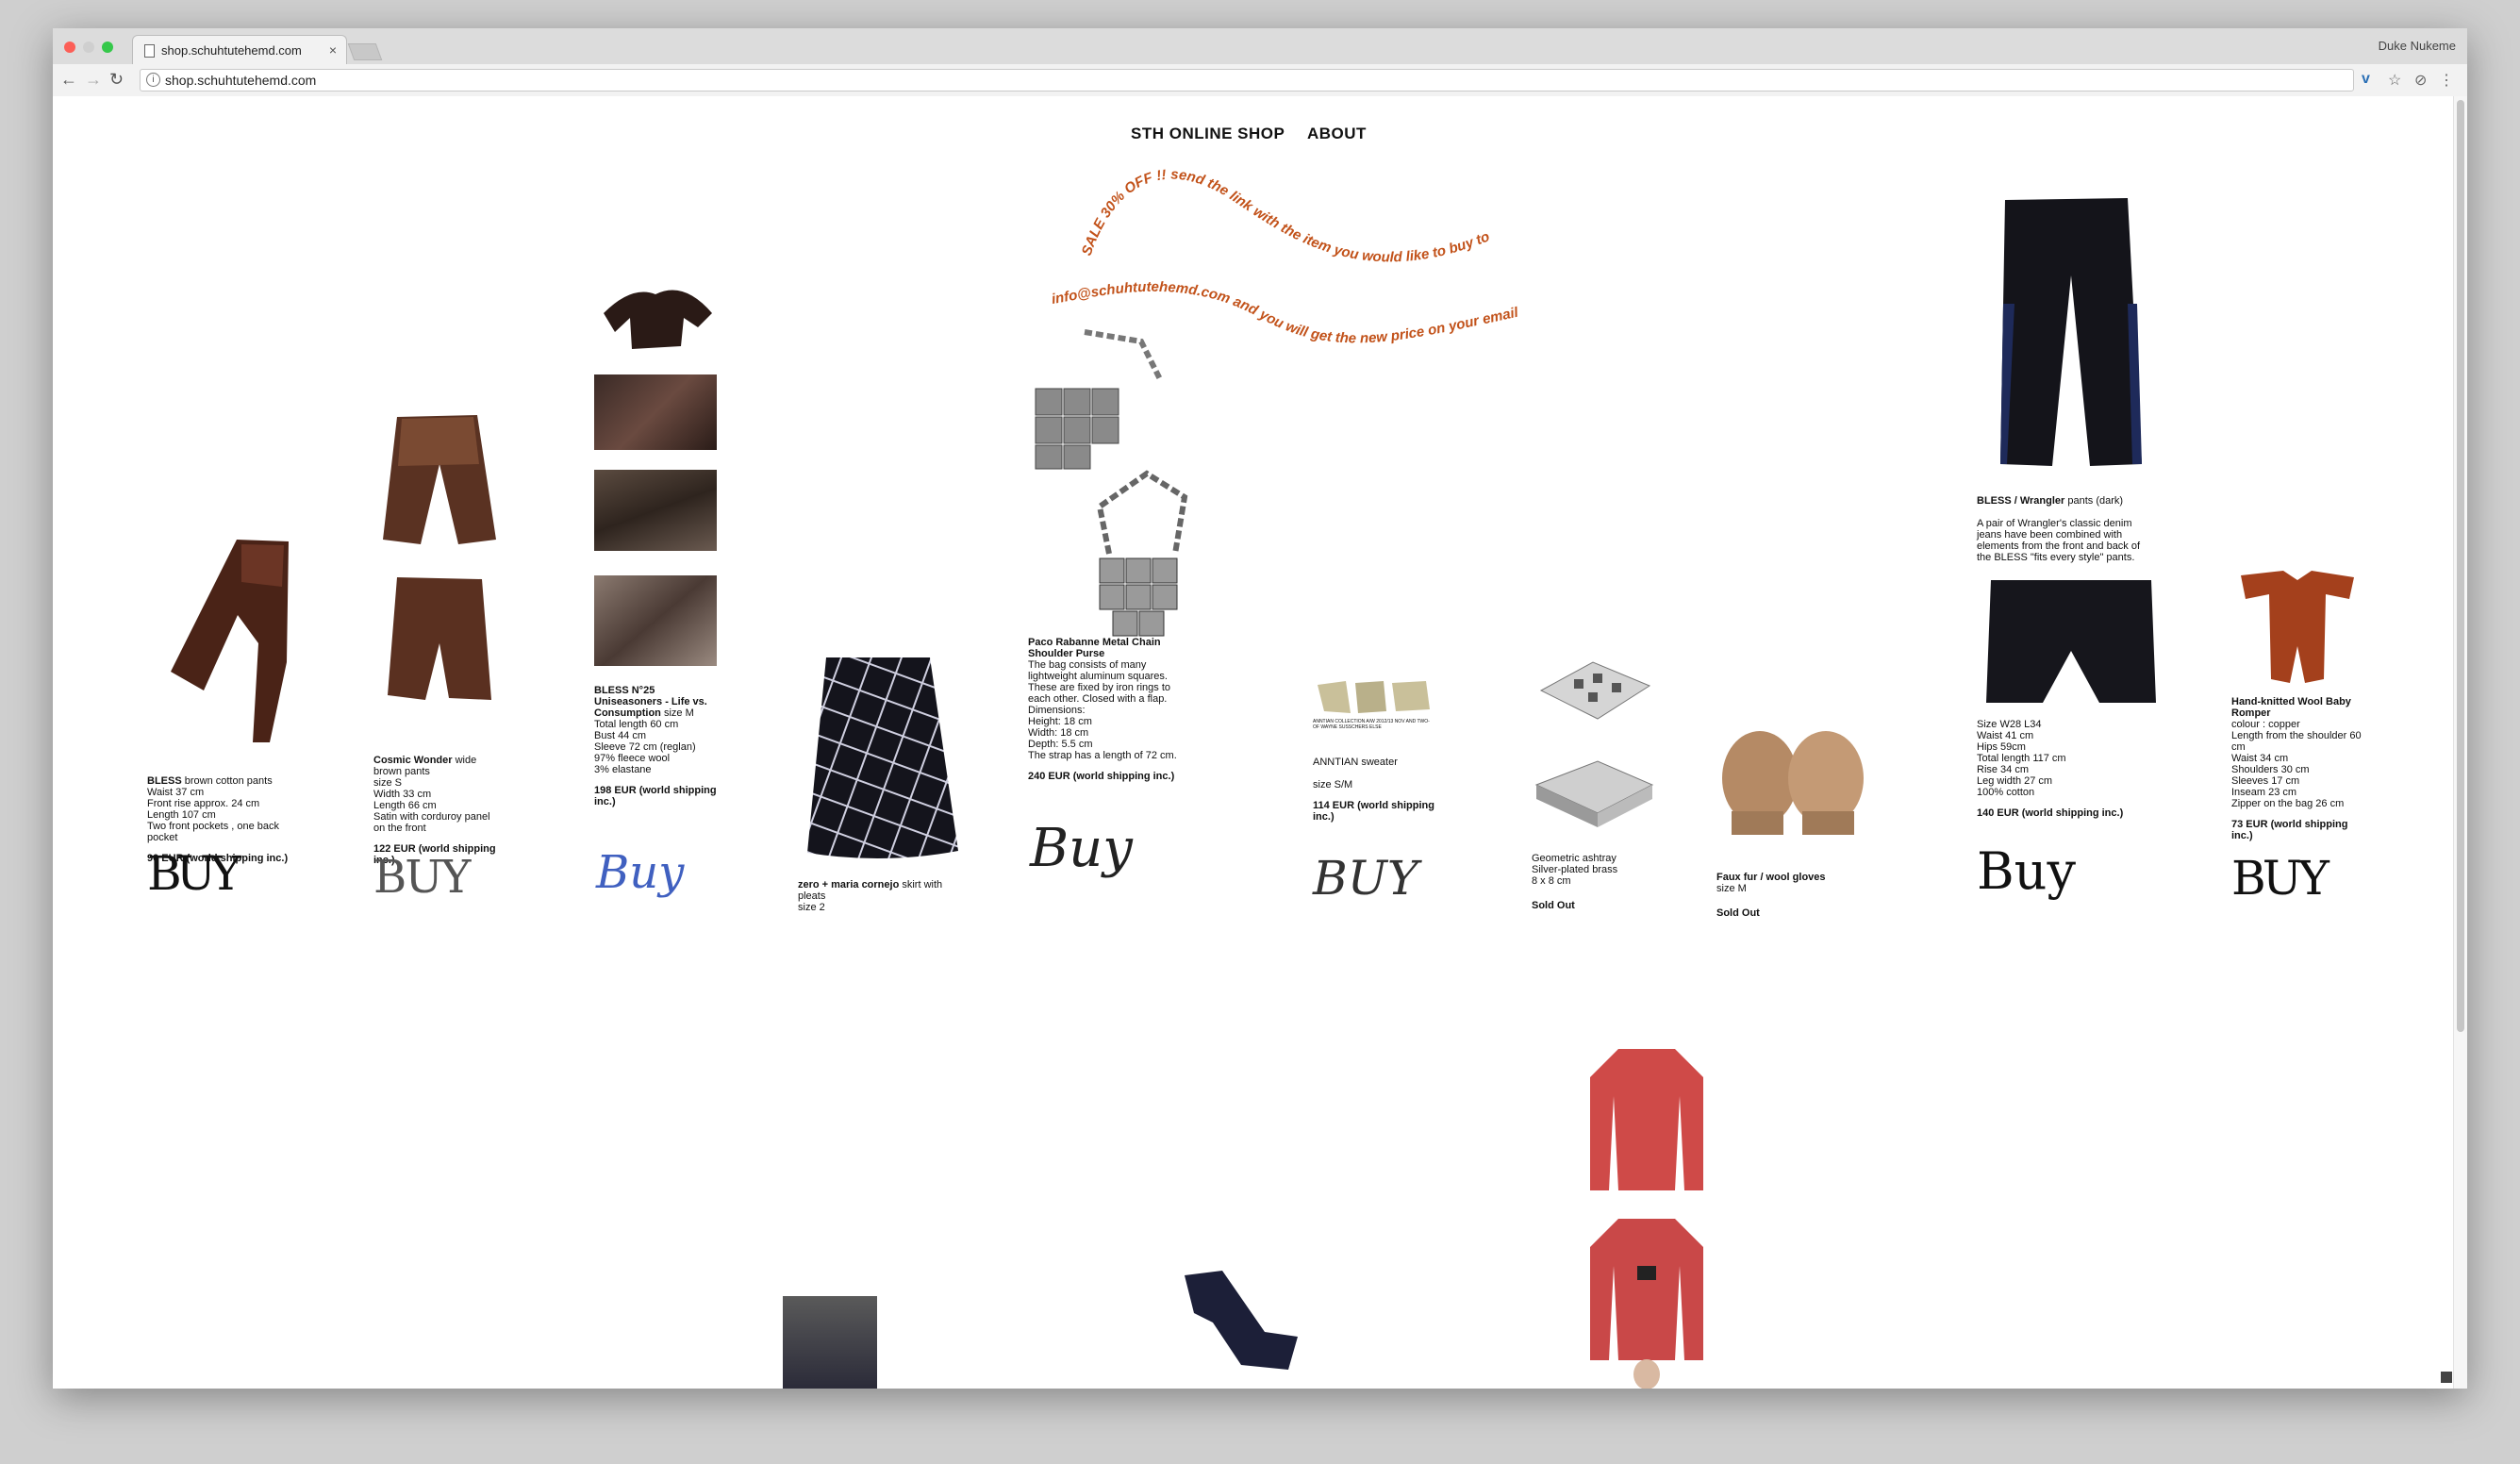  I want to click on url-text: shop.schuhtutehemd.com, so click(240, 80).